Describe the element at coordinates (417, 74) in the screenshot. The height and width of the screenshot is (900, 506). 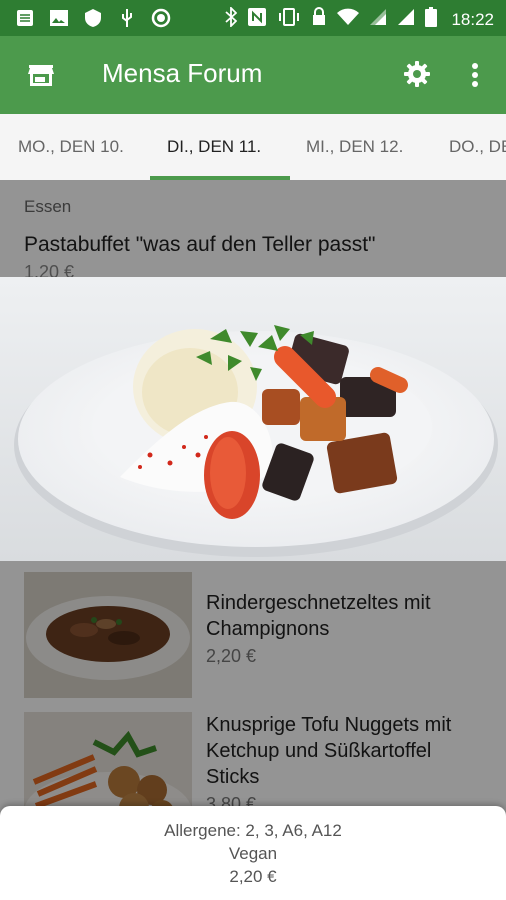
I see `gear-icon` at that location.